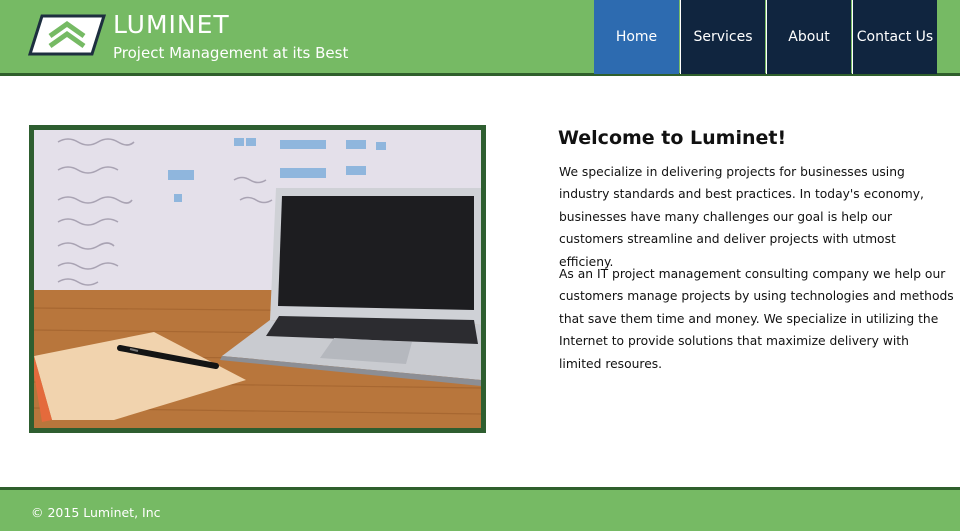 The image size is (960, 531). Describe the element at coordinates (722, 37) in the screenshot. I see `nav-services: Services` at that location.